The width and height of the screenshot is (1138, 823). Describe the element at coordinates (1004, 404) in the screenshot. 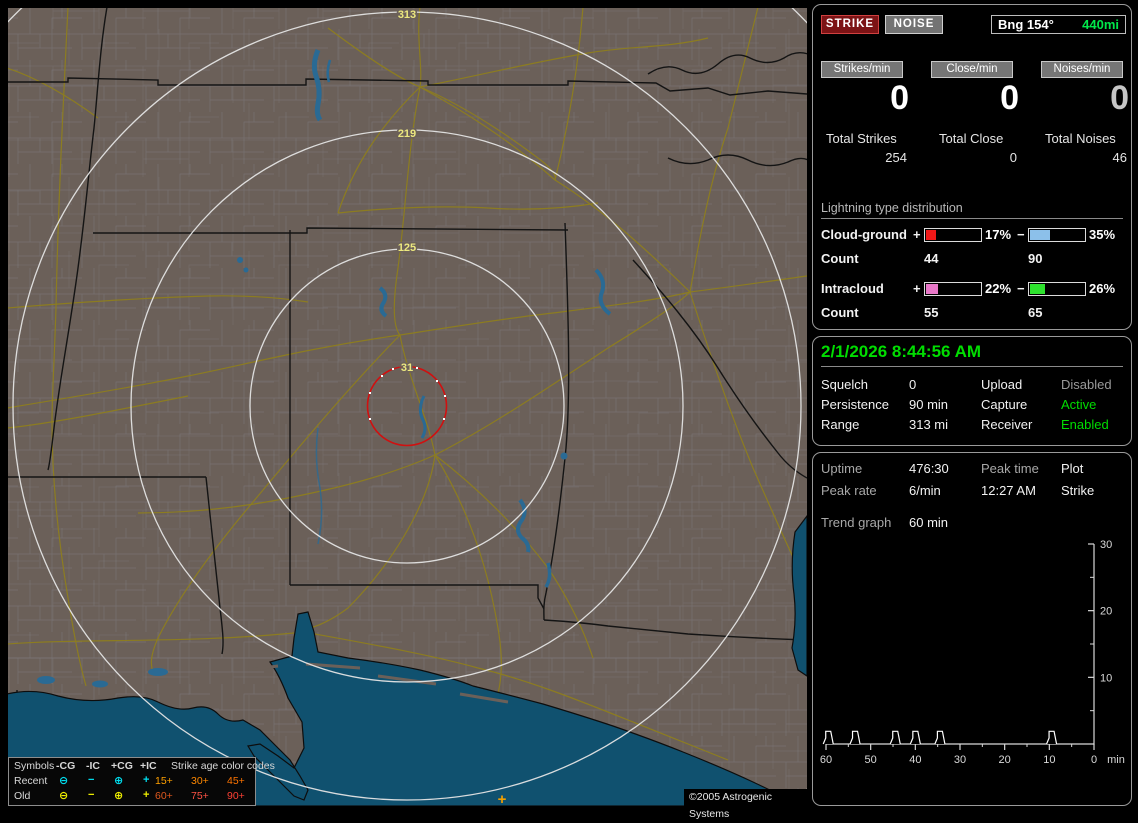

I see `capture-label: Capture` at that location.